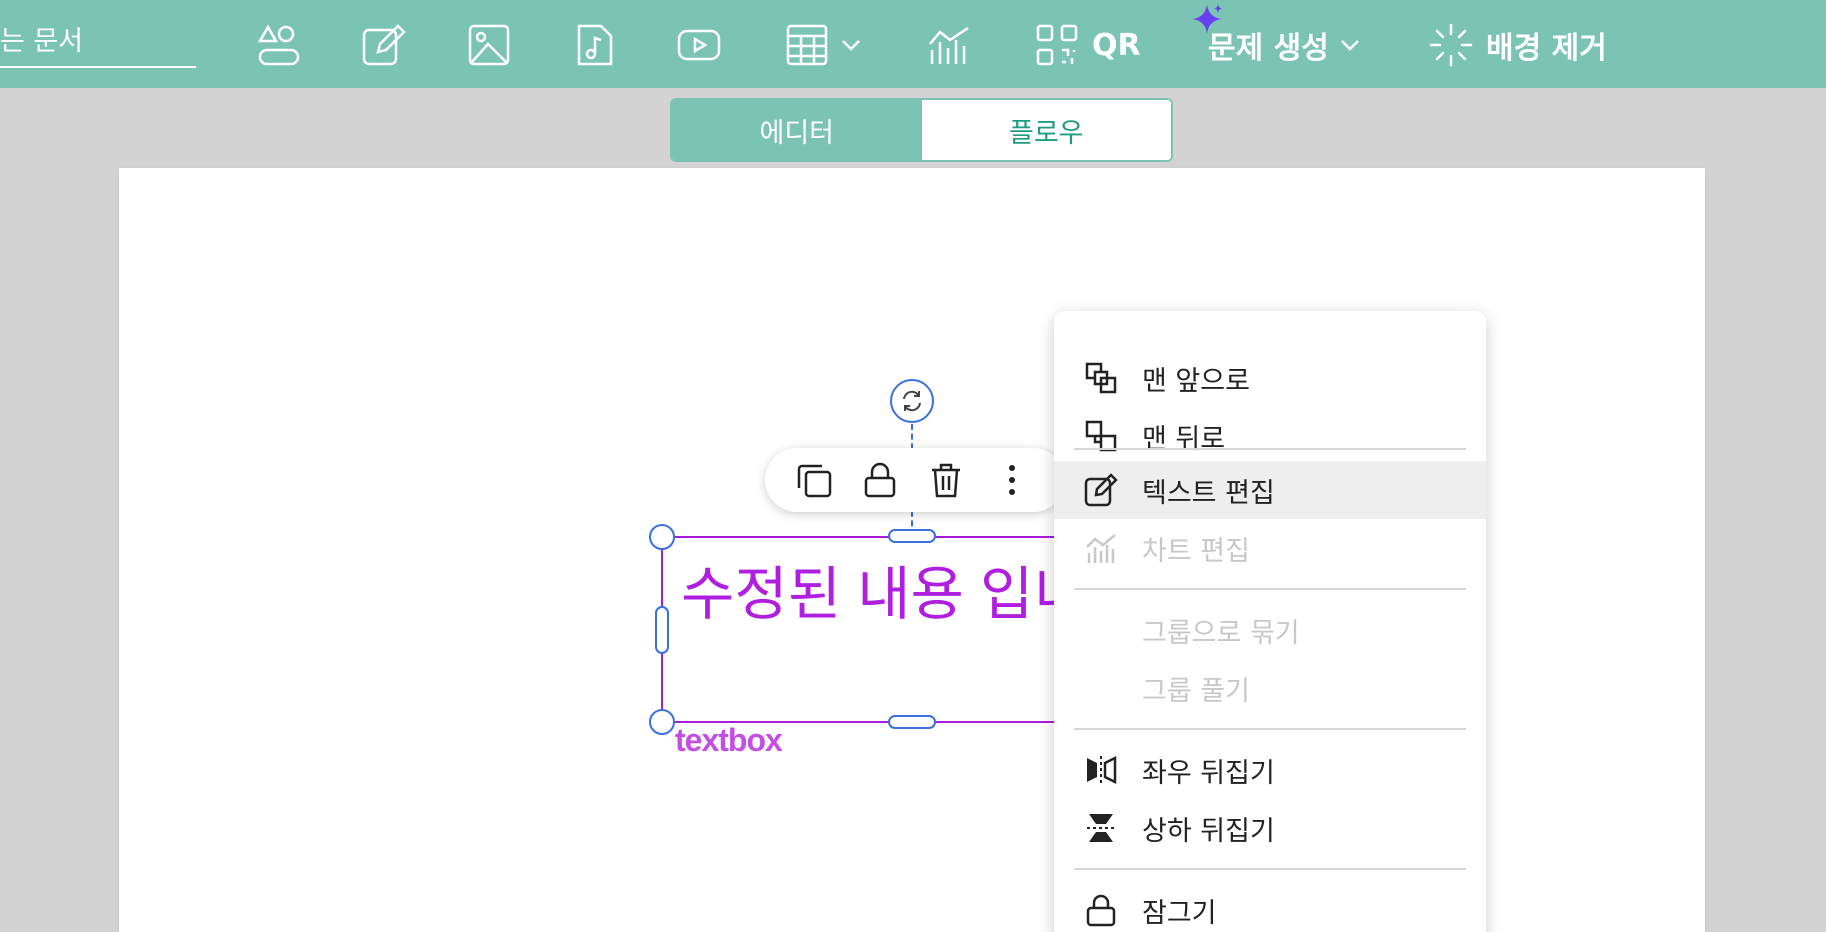 Image resolution: width=1826 pixels, height=932 pixels. I want to click on more-options-button, so click(1012, 480).